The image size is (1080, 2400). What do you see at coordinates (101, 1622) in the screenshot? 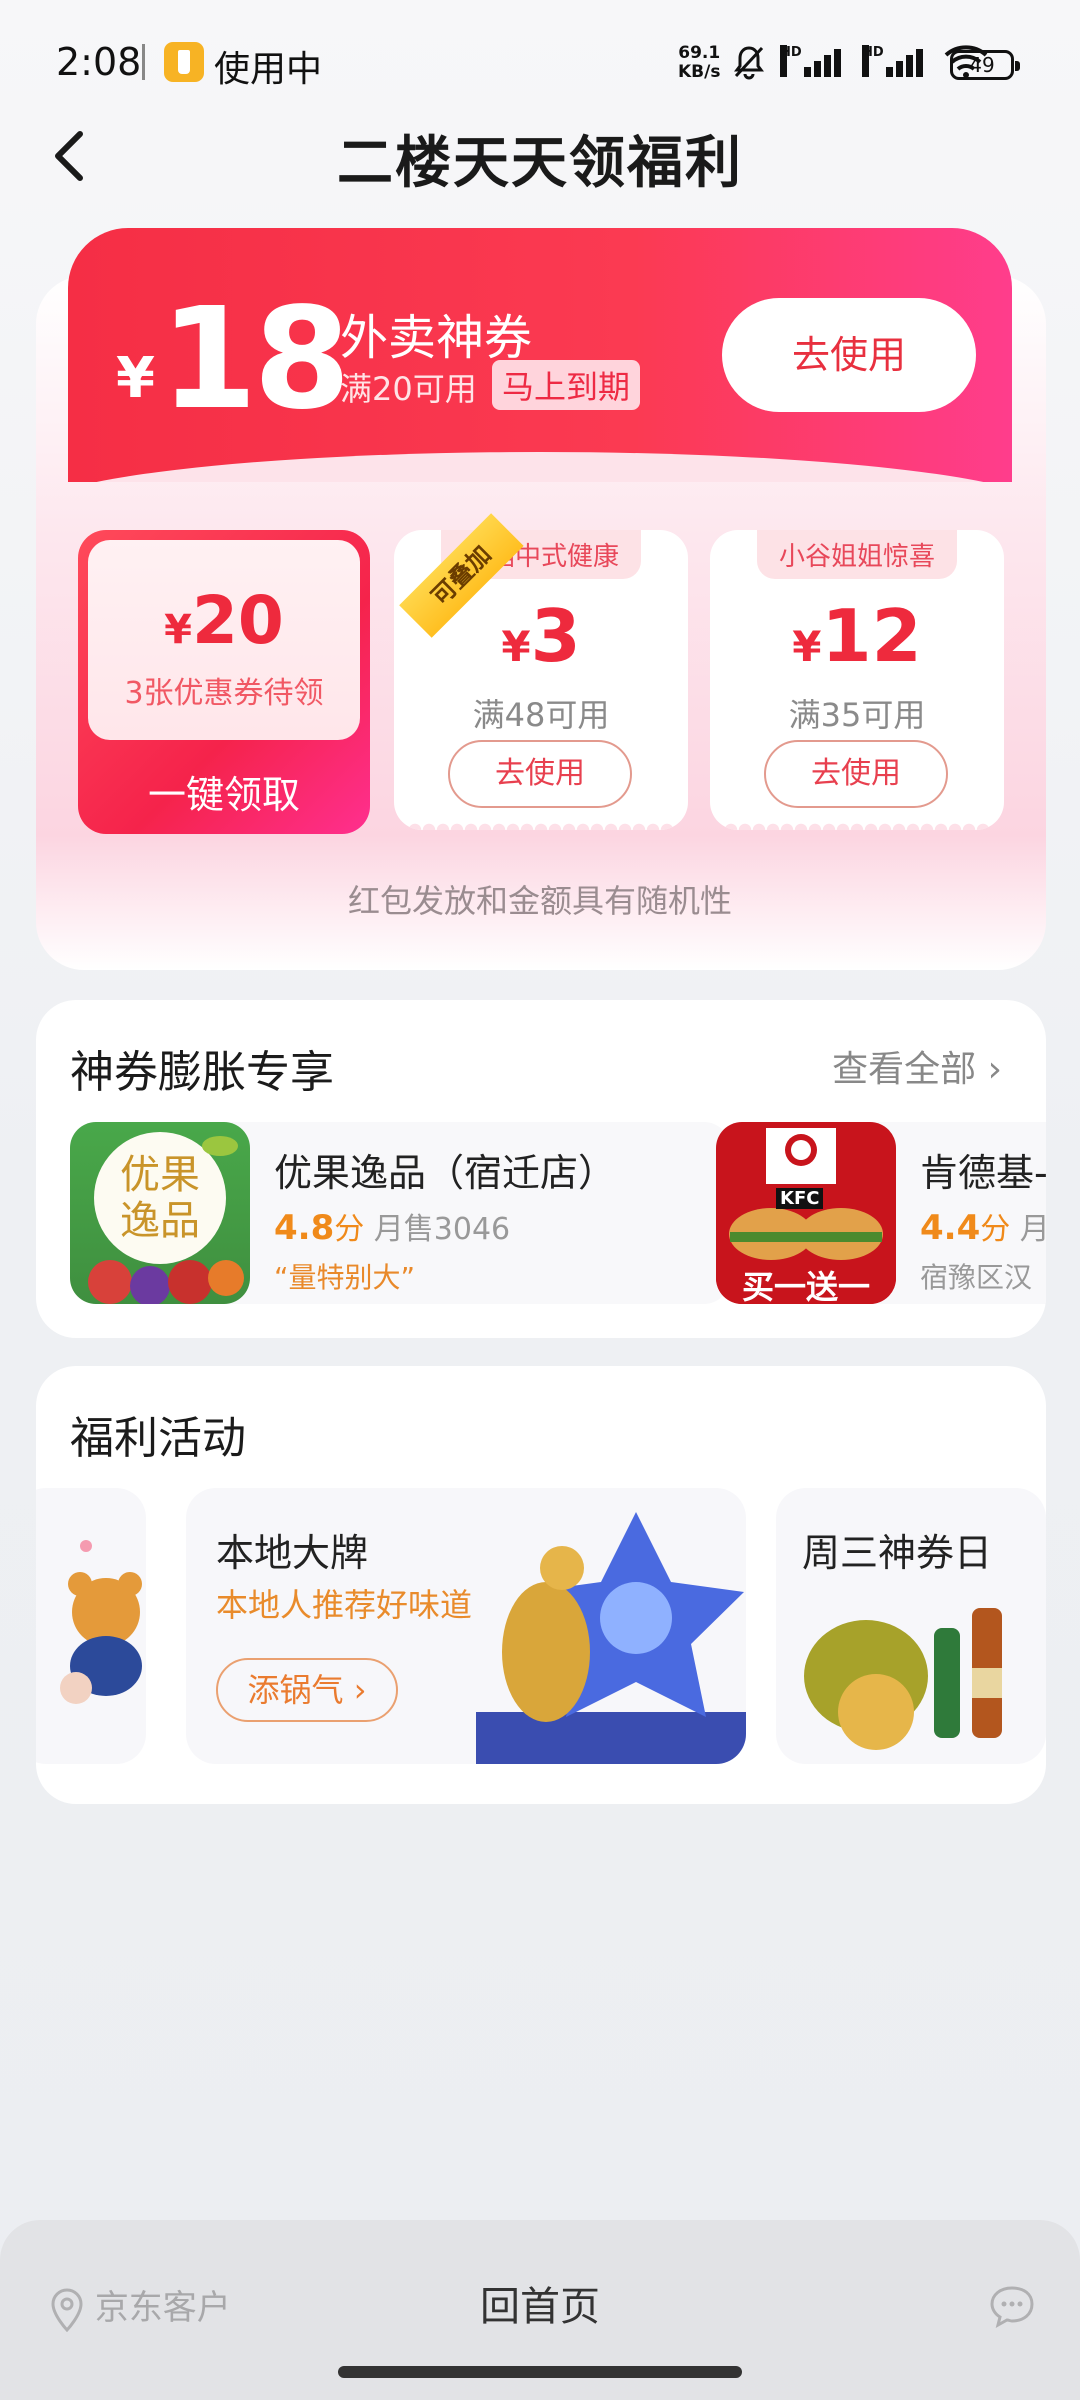
I see `bear-mascot-icon` at bounding box center [101, 1622].